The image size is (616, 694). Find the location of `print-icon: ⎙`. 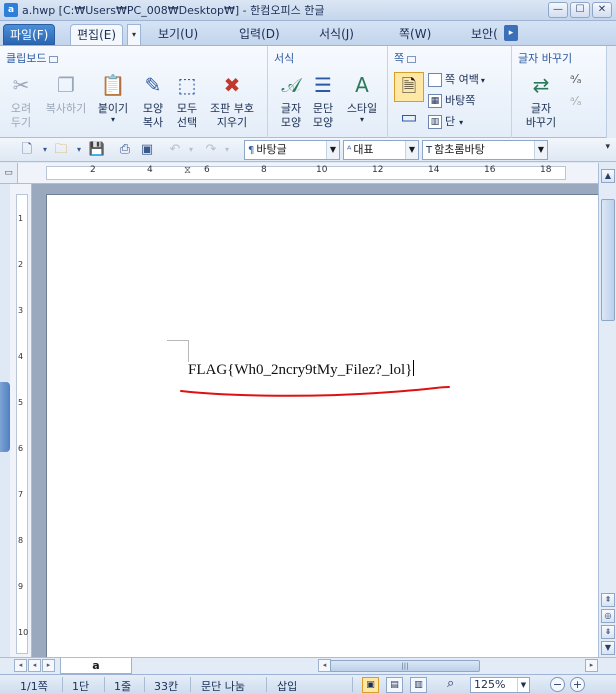

print-icon: ⎙ is located at coordinates (125, 150).